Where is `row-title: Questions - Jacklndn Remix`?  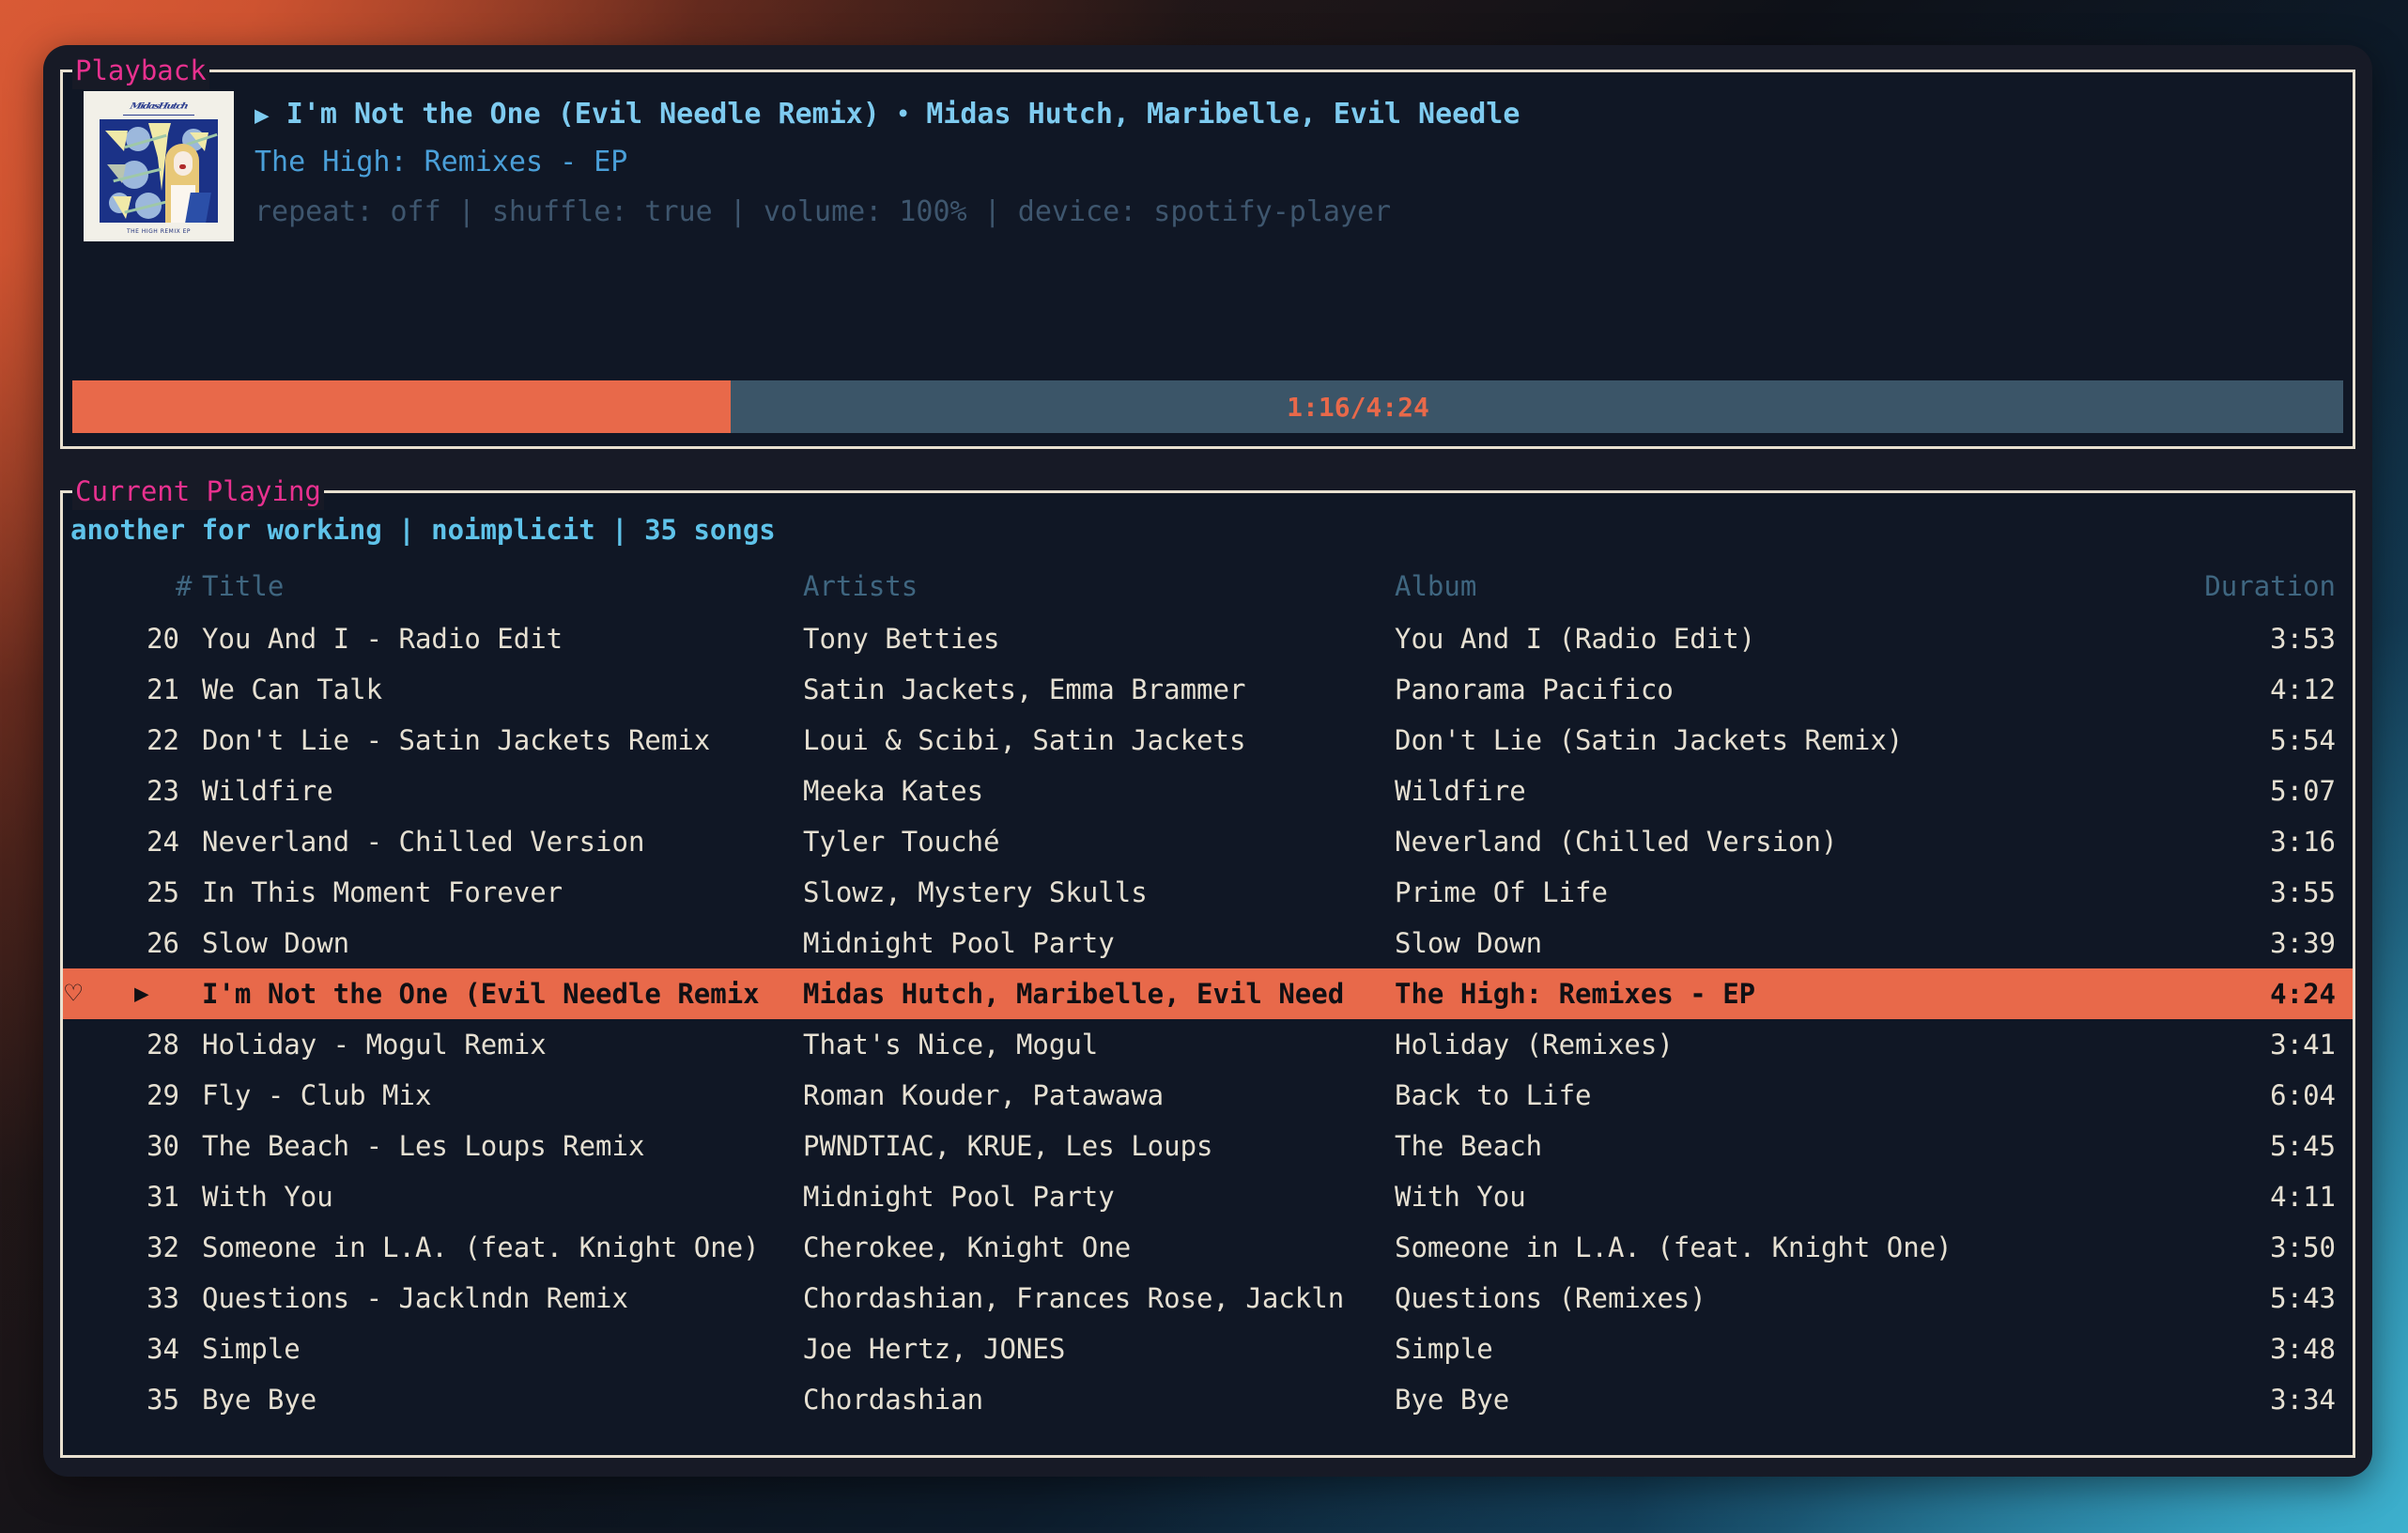
row-title: Questions - Jacklndn Remix is located at coordinates (415, 1298).